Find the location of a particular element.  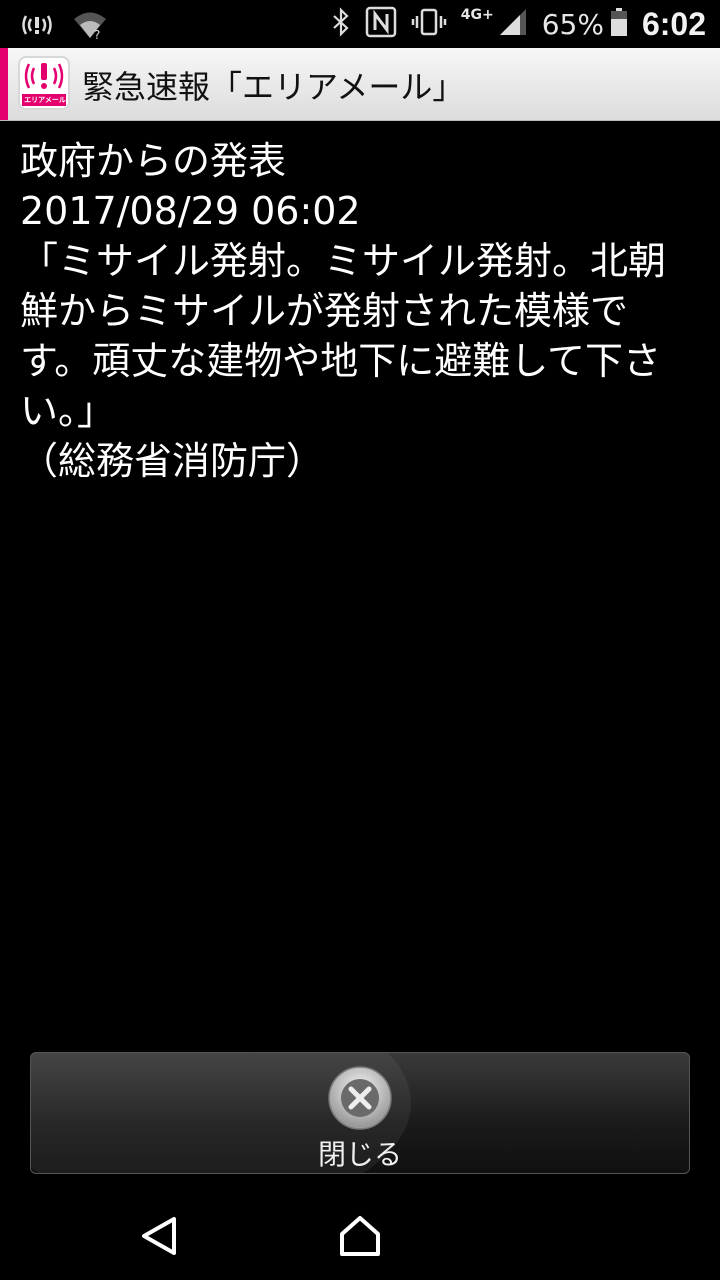

close-button-label: 閉じる is located at coordinates (359, 1154).